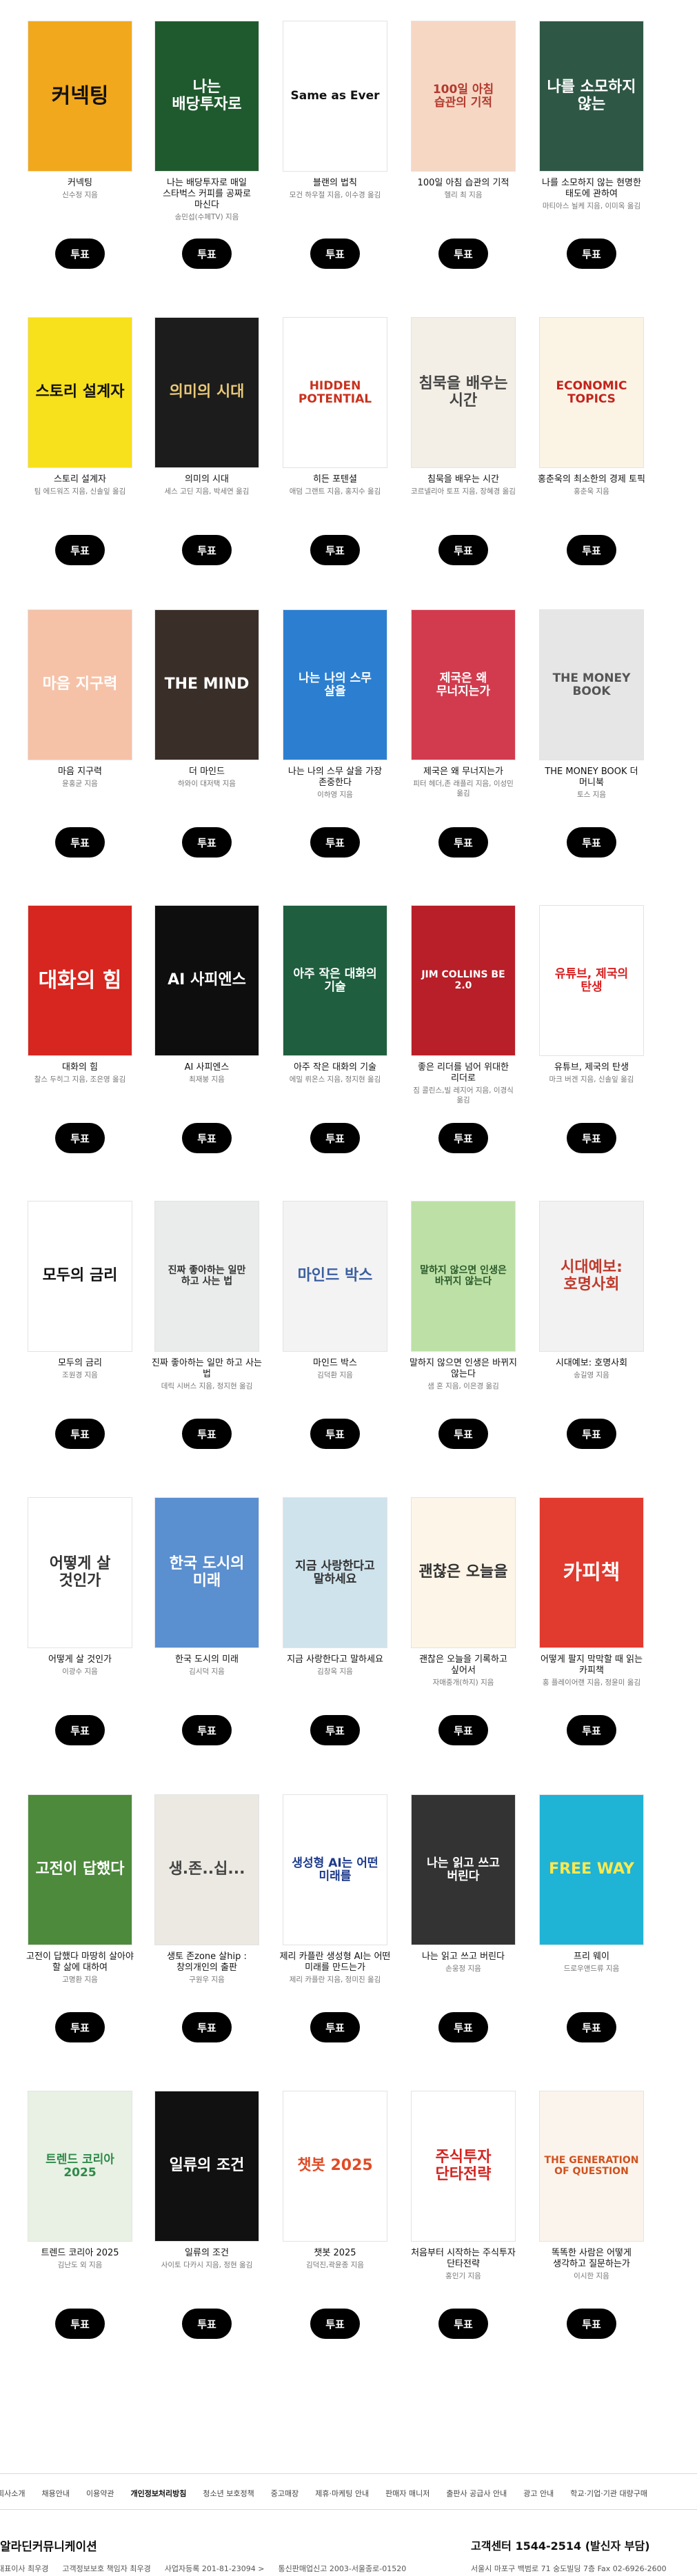 Image resolution: width=697 pixels, height=2576 pixels. I want to click on footer-link: 이용약관, so click(100, 2493).